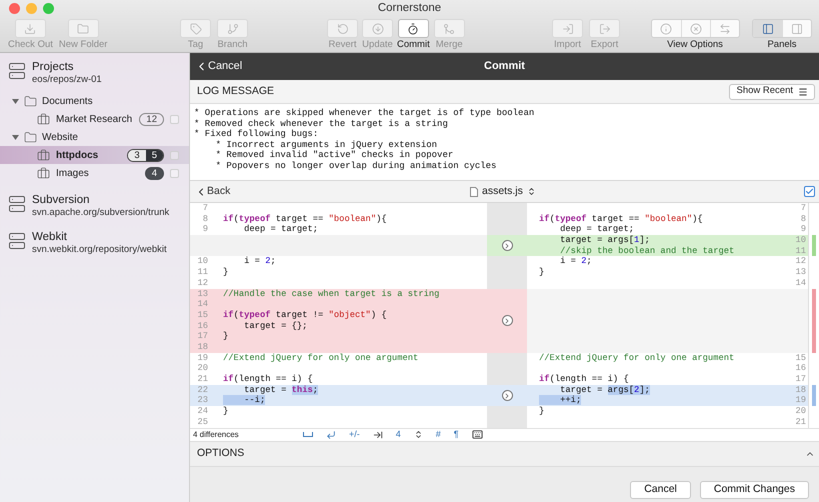 The image size is (819, 502). What do you see at coordinates (604, 28) in the screenshot?
I see `export-icon` at bounding box center [604, 28].